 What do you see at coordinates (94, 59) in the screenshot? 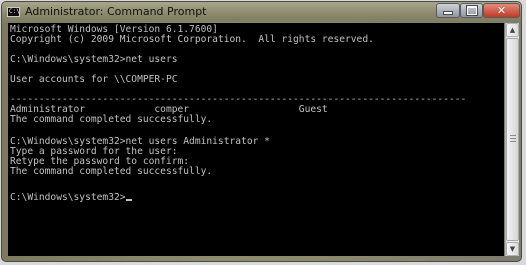
I see `console-line: C:\Windows\system32>net users` at bounding box center [94, 59].